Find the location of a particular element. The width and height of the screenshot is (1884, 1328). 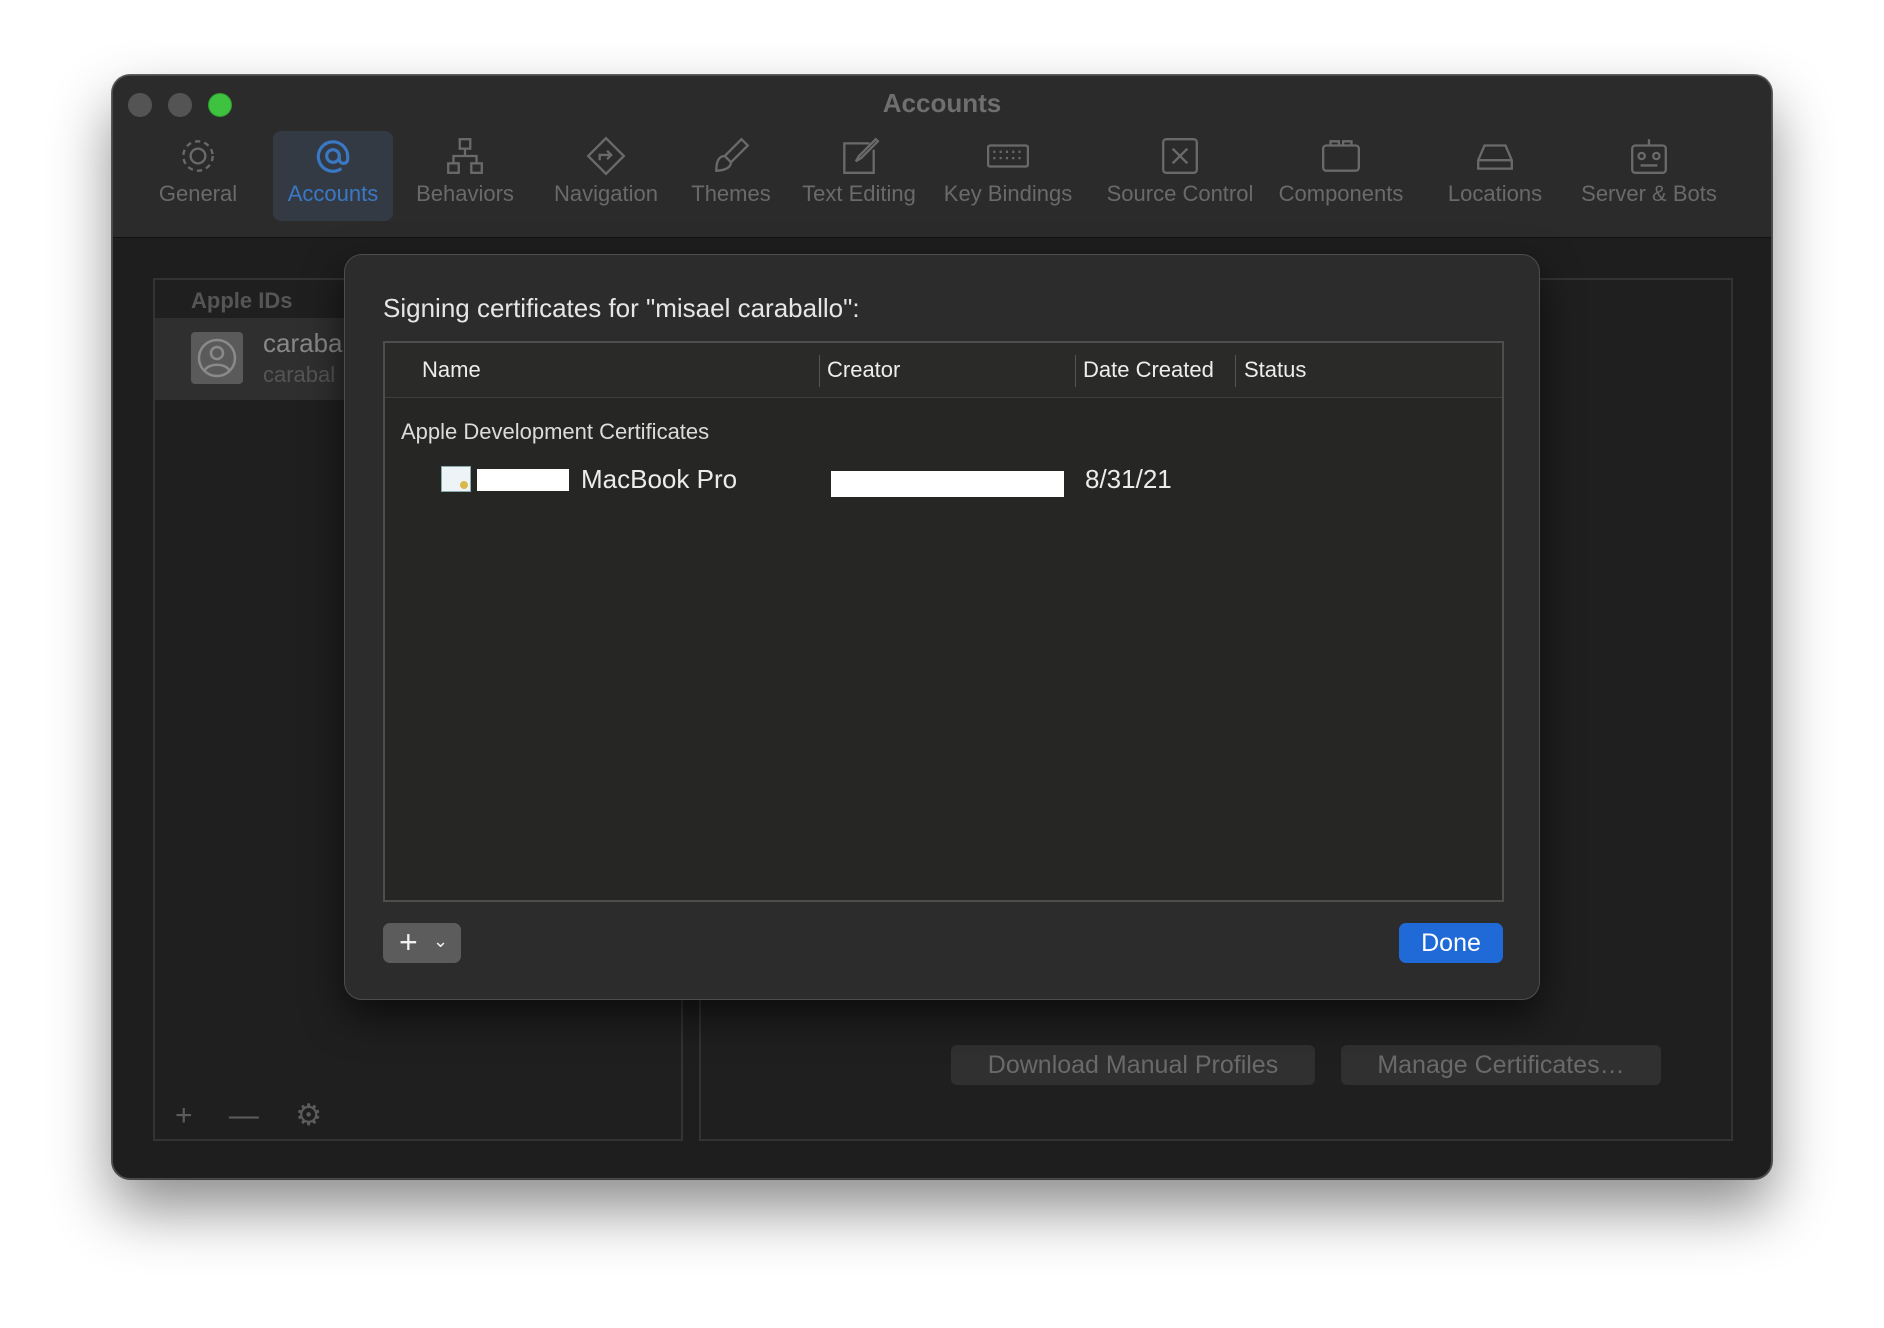

gear-icon: ⚙ is located at coordinates (308, 1115).